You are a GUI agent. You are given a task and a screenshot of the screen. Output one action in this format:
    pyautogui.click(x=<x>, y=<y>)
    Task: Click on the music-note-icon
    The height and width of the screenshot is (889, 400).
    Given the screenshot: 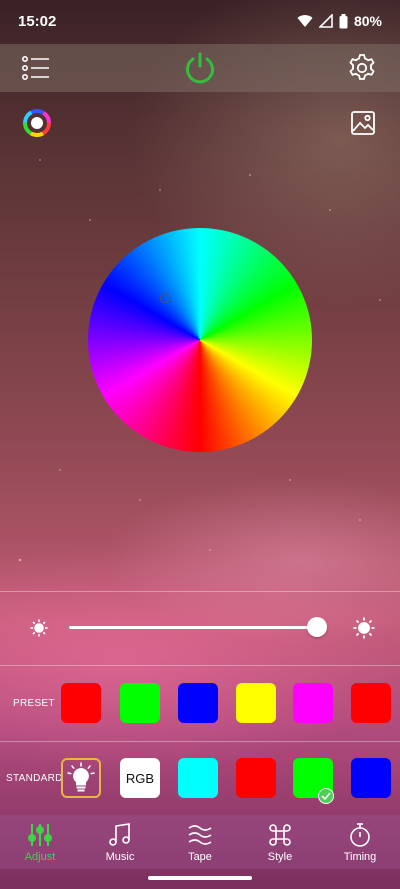 What is the action you would take?
    pyautogui.click(x=119, y=834)
    